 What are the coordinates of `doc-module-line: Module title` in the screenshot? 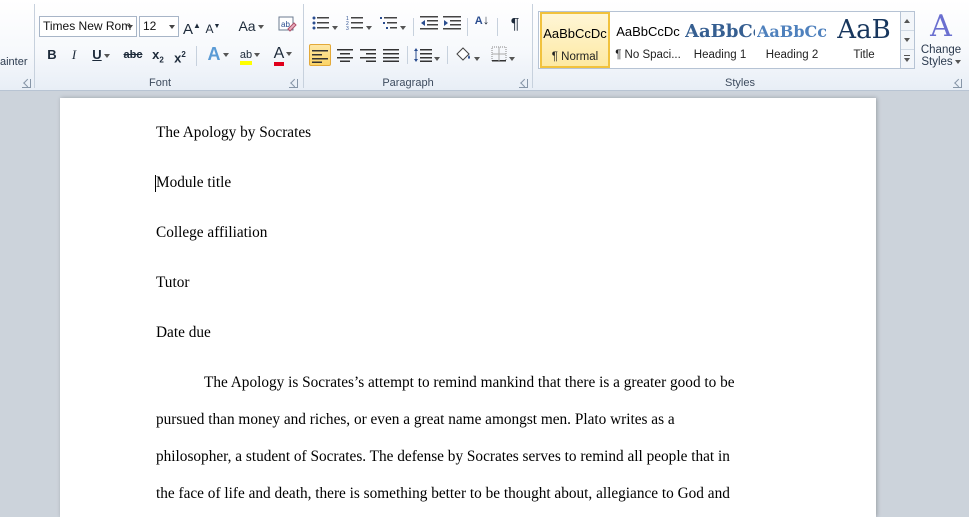 It's located at (193, 183).